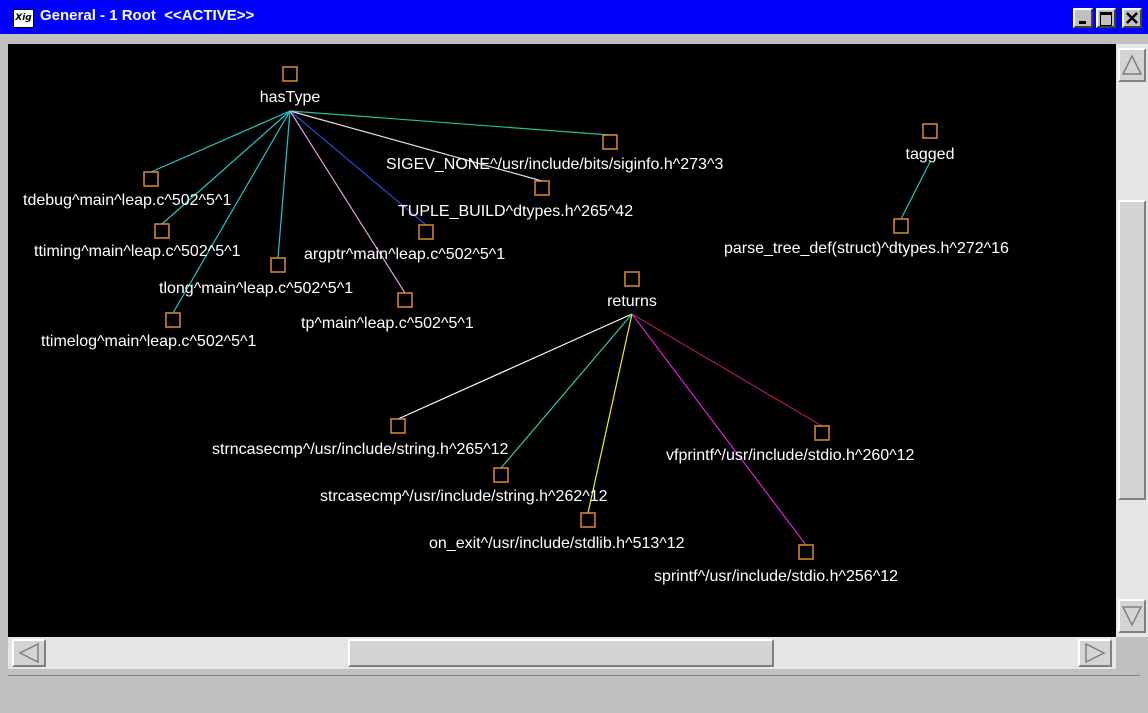 The height and width of the screenshot is (713, 1148). I want to click on node-box-sprintf, so click(806, 552).